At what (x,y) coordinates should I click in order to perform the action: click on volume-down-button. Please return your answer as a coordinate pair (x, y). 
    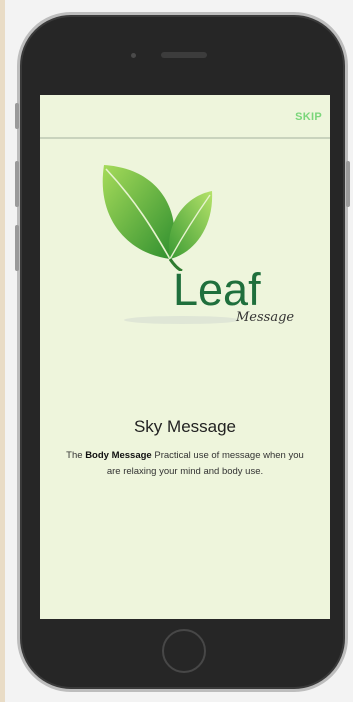
    Looking at the image, I should click on (17, 184).